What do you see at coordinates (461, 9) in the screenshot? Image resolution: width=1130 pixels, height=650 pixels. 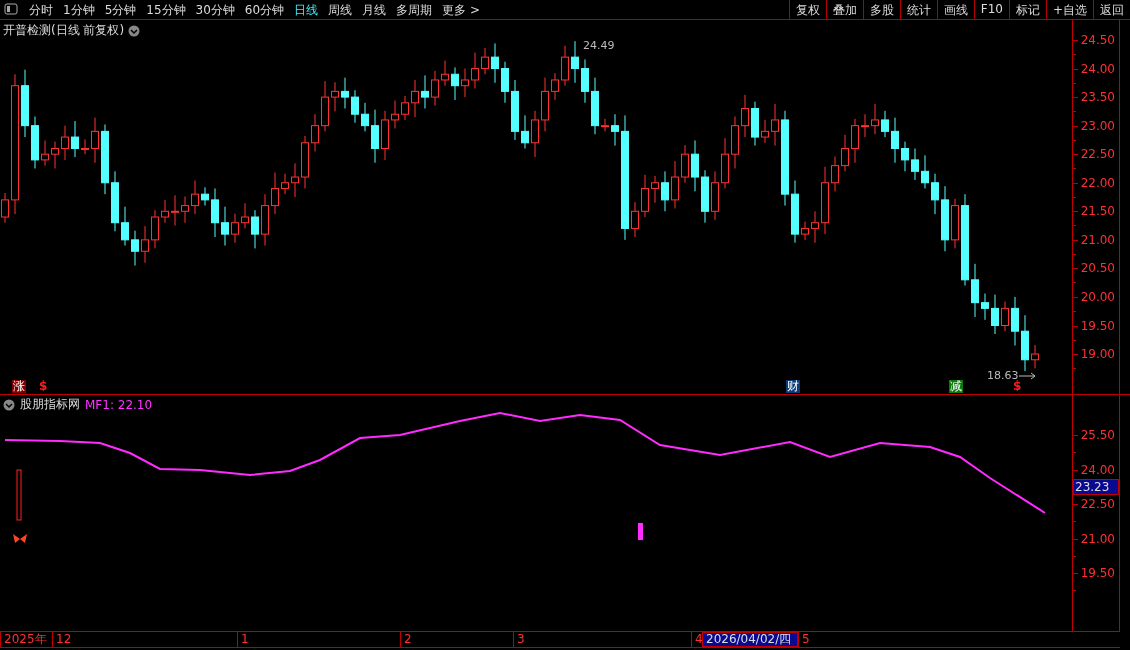 I see `period-tab: 更多 >` at bounding box center [461, 9].